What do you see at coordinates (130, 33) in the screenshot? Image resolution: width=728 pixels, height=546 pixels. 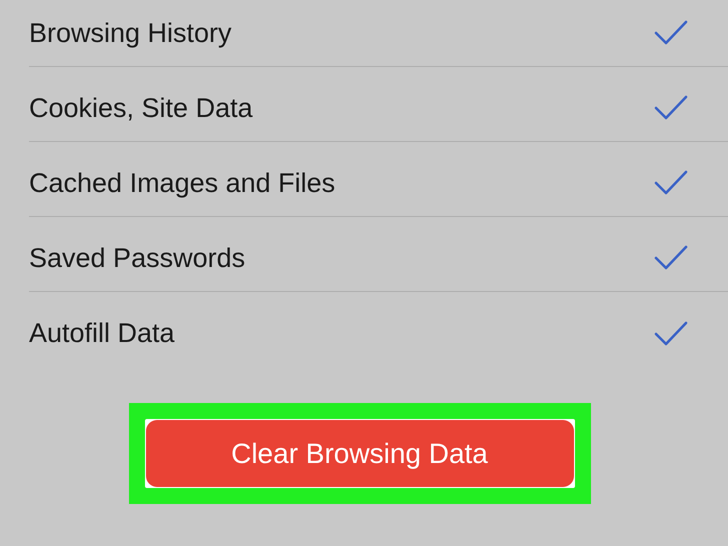 I see `option-label: Browsing History` at bounding box center [130, 33].